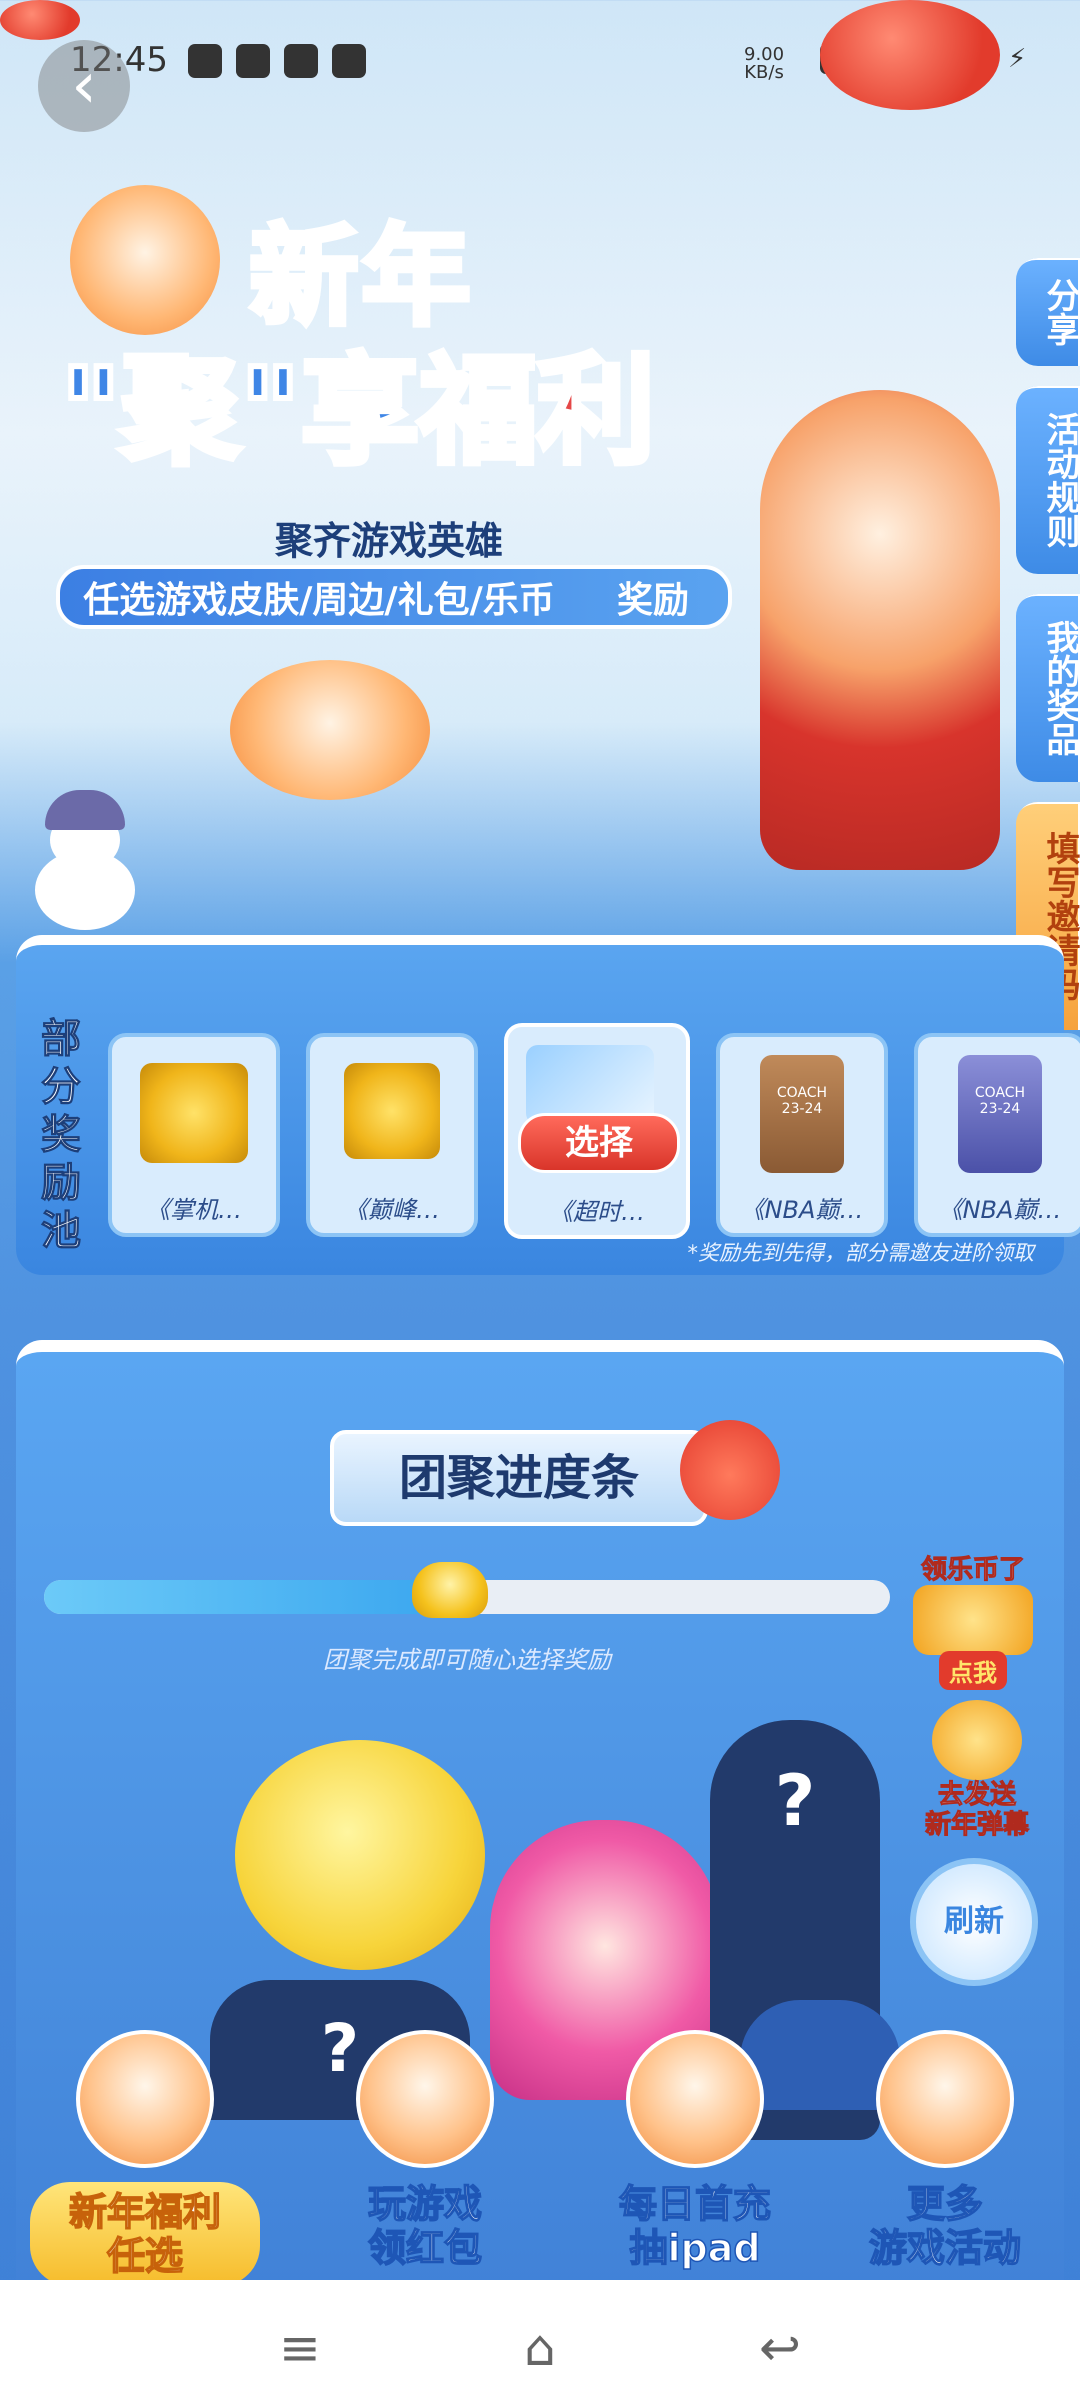 This screenshot has width=1080, height=2408. What do you see at coordinates (145, 260) in the screenshot?
I see `mascot-top-left` at bounding box center [145, 260].